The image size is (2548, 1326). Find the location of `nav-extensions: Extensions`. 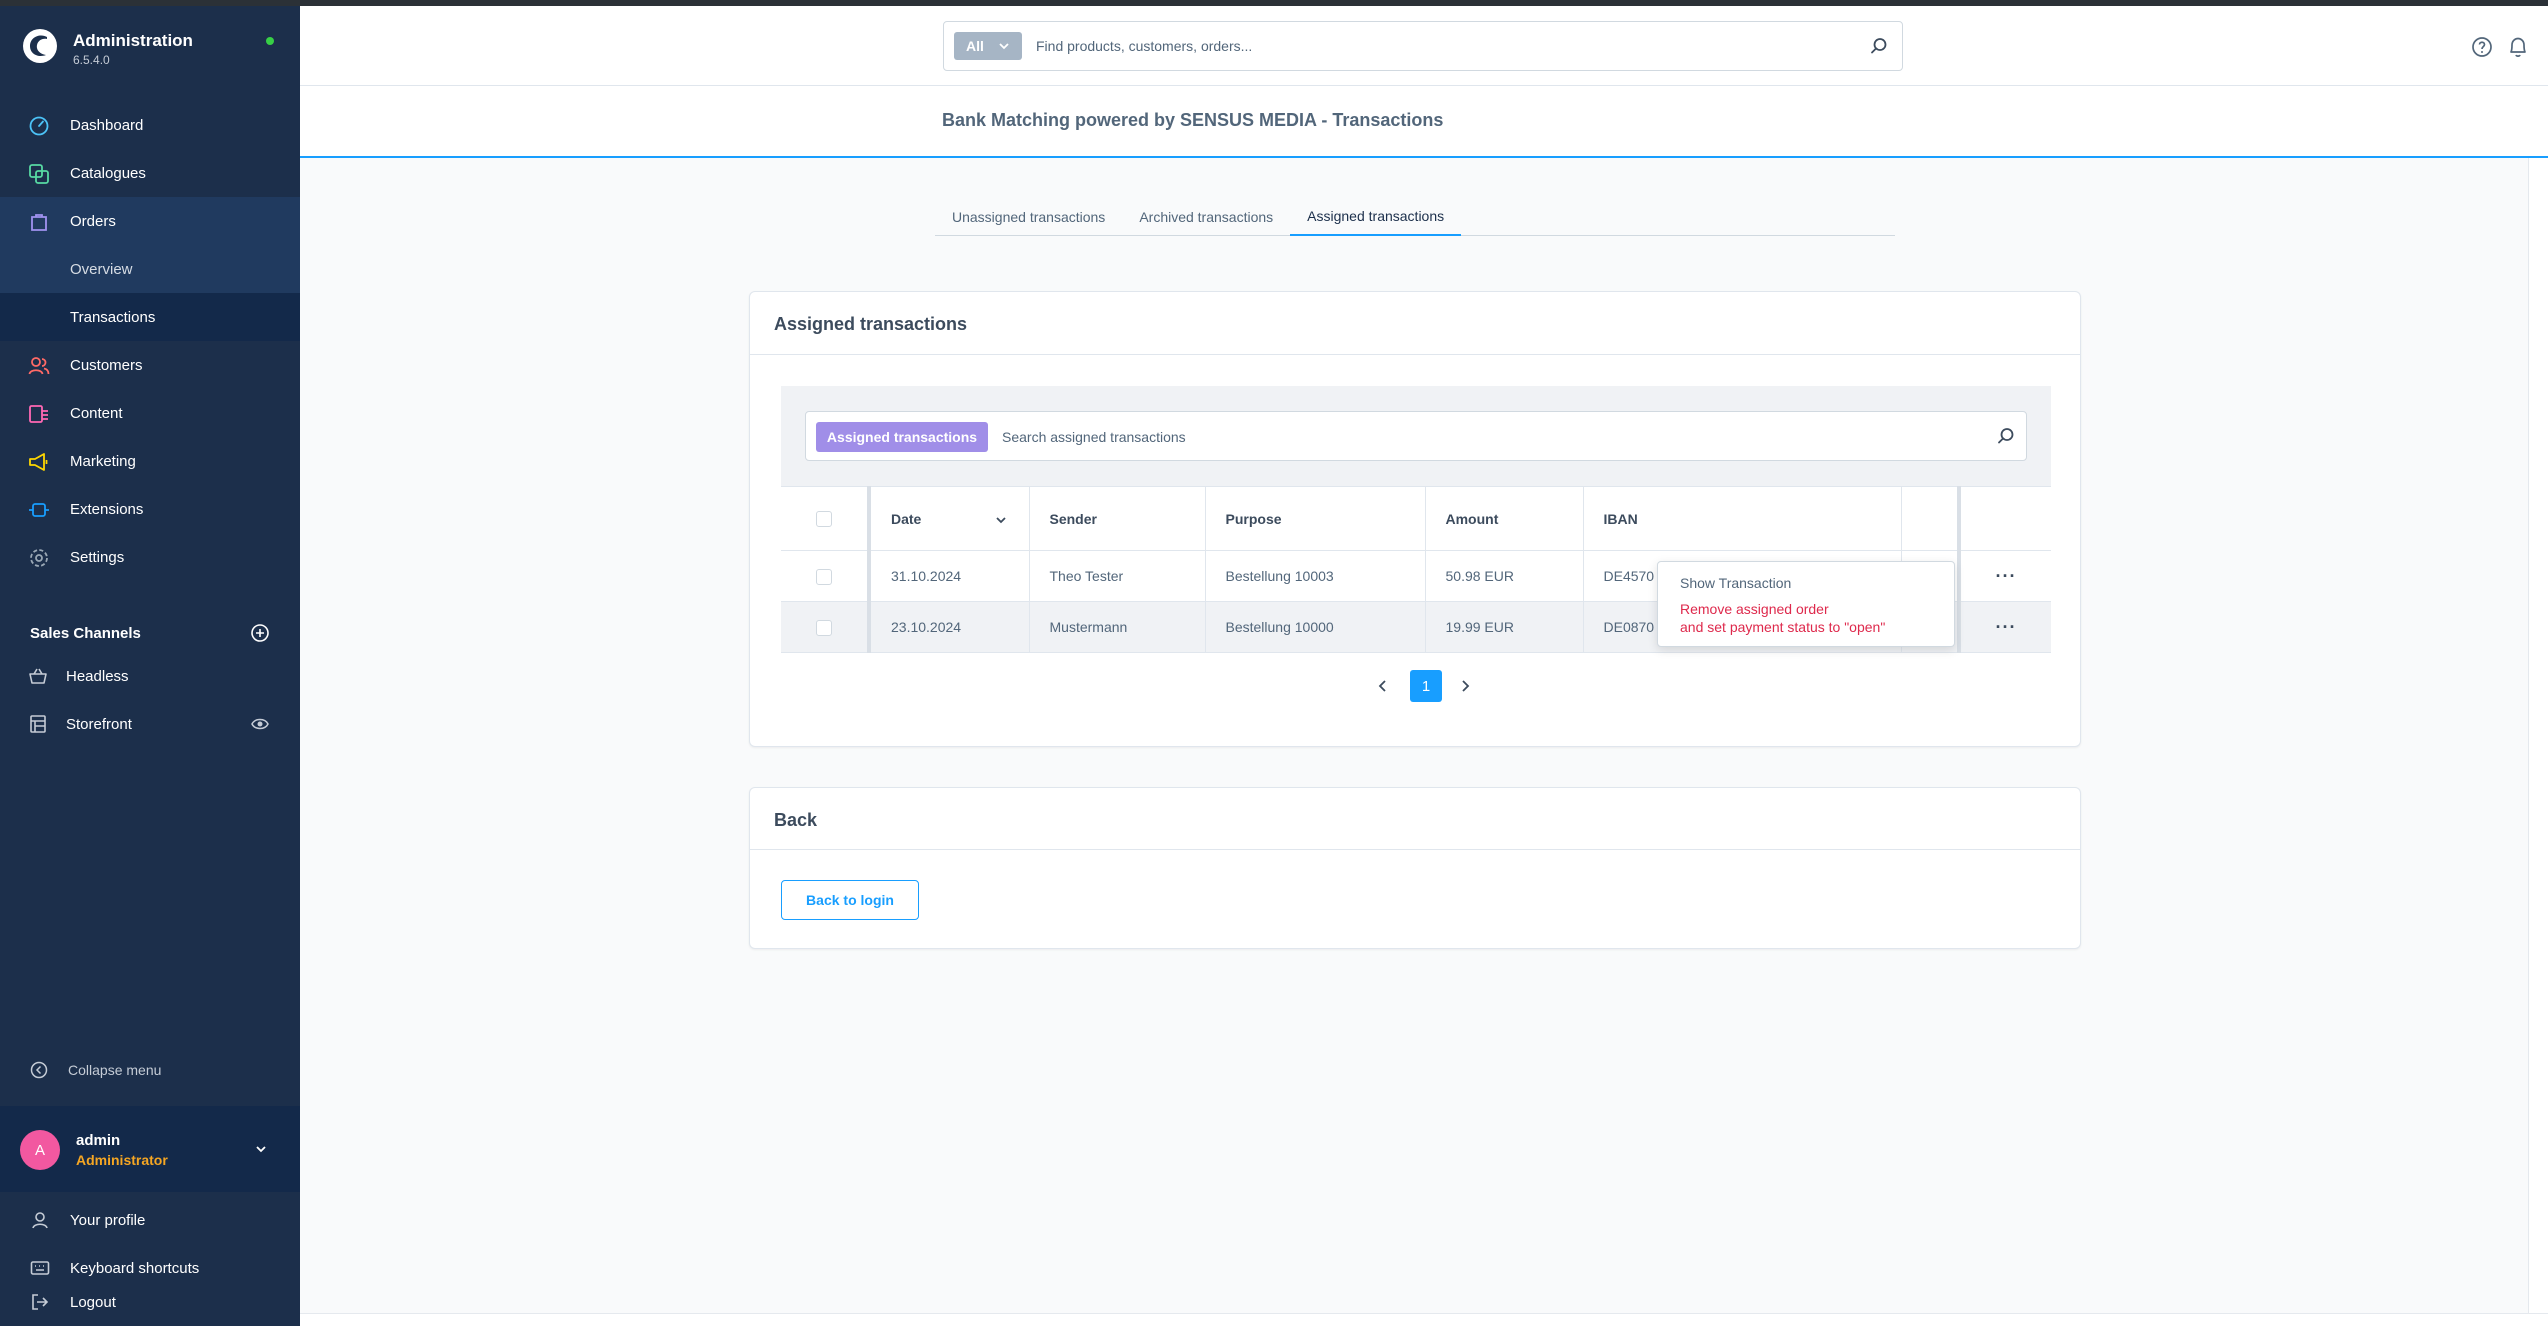

nav-extensions: Extensions is located at coordinates (150, 509).